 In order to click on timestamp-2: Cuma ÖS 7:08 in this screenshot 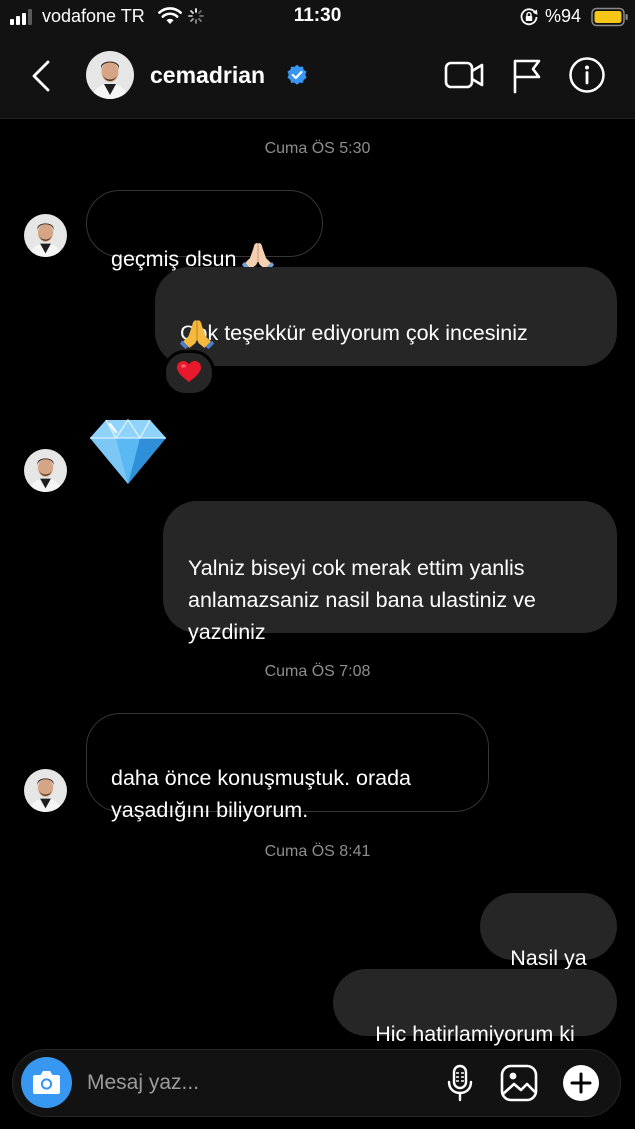, I will do `click(317, 671)`.